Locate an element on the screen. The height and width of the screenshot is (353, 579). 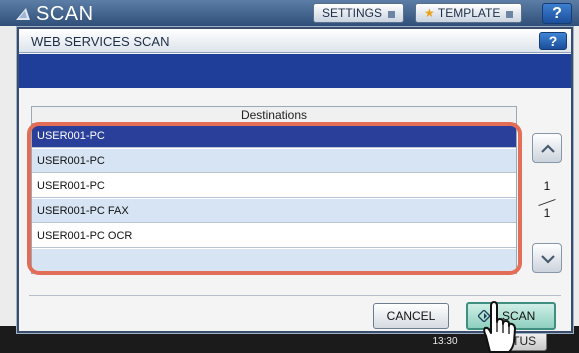
dialog-title: WEB SERVICES SCAN is located at coordinates (100, 41).